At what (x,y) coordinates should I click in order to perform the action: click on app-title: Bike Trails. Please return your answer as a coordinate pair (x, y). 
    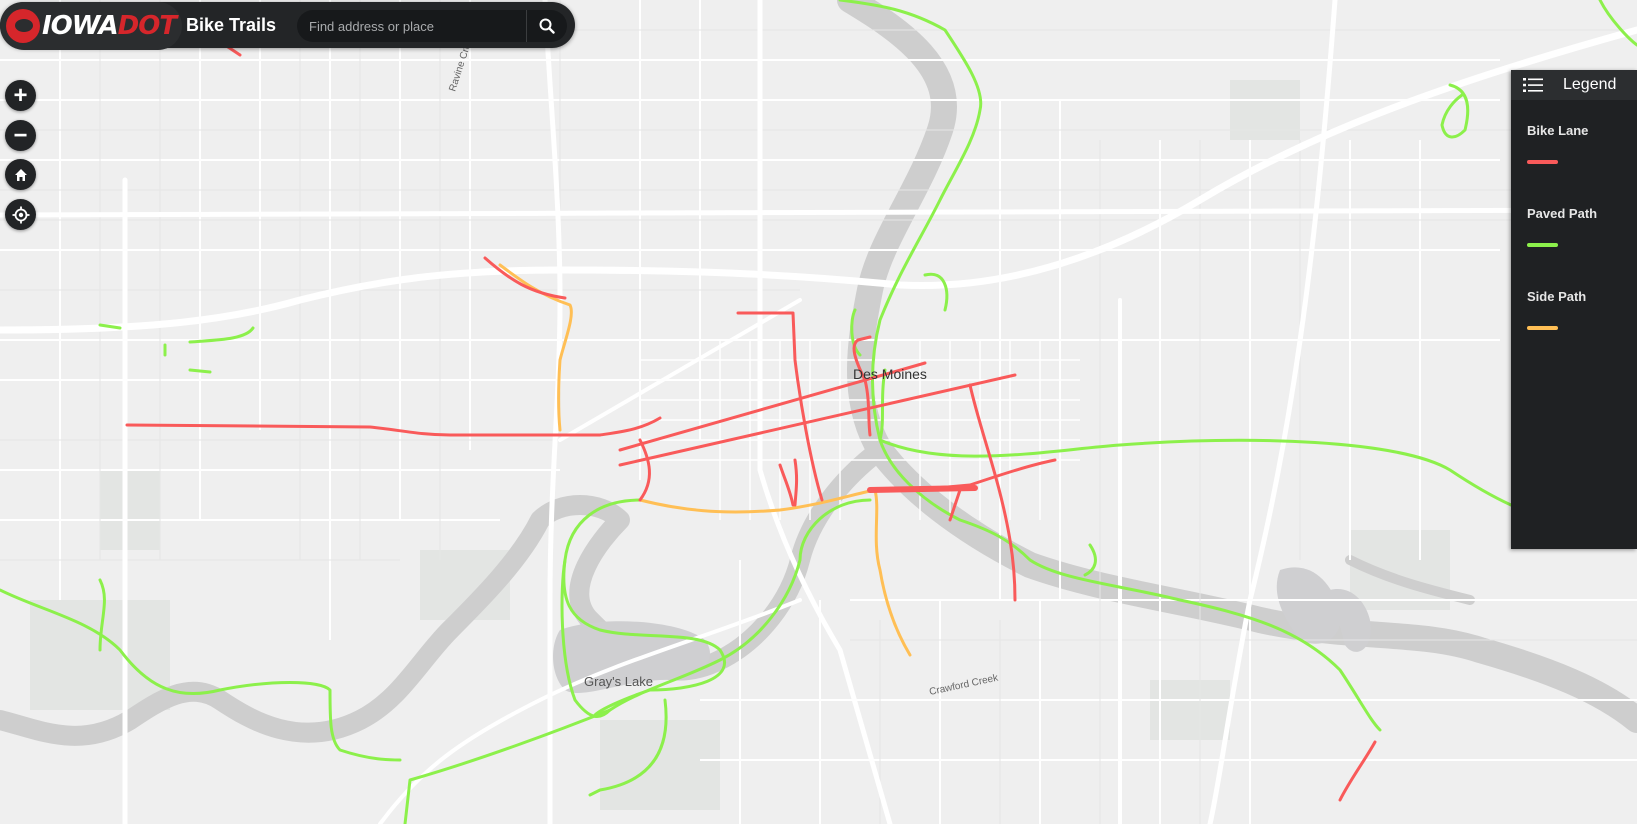
    Looking at the image, I should click on (231, 25).